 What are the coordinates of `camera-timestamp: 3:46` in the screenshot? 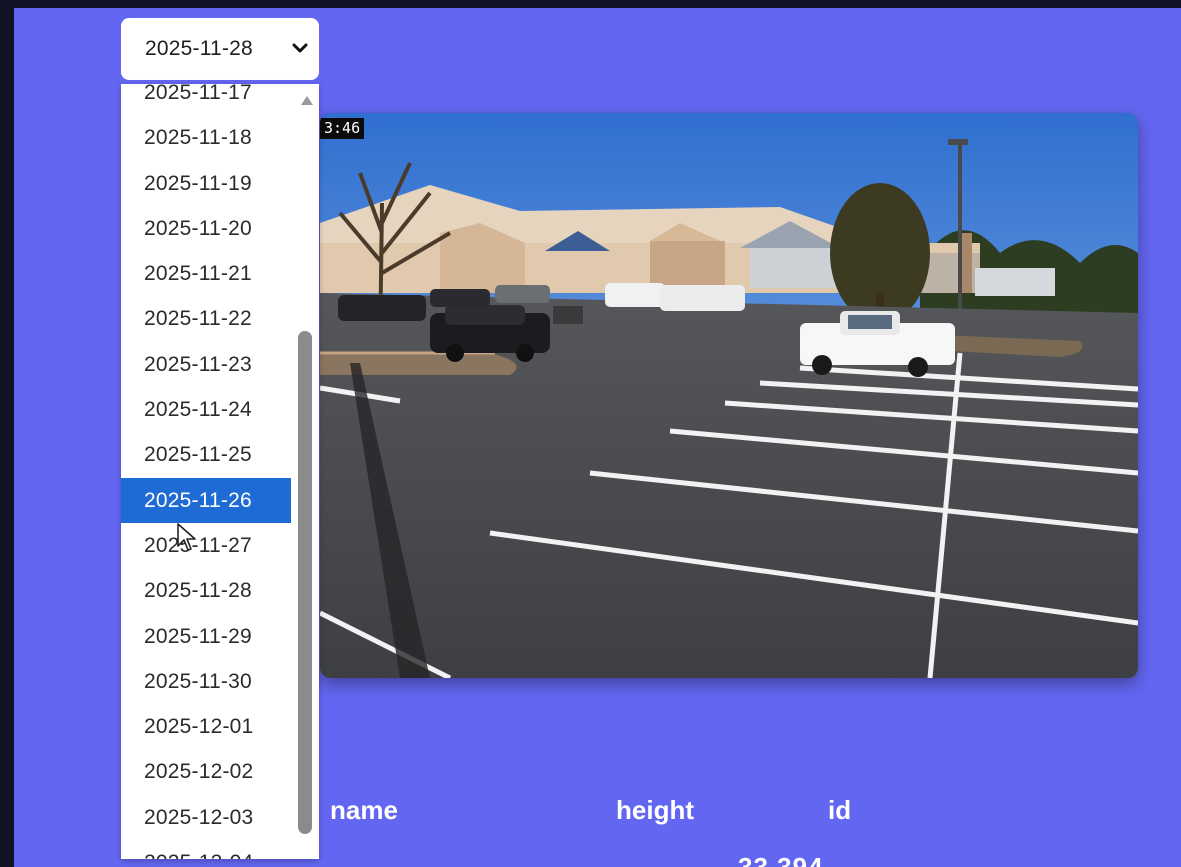 It's located at (342, 128).